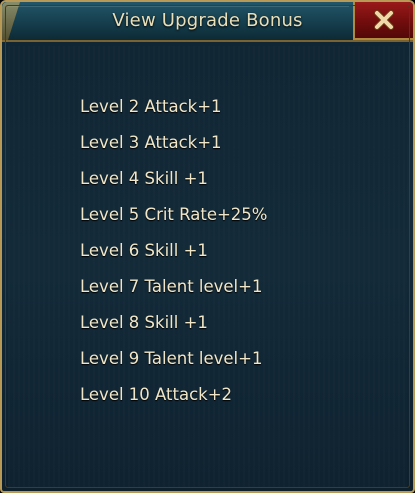 This screenshot has height=493, width=415. What do you see at coordinates (156, 394) in the screenshot?
I see `bonus-item: Level 10 Attack+2` at bounding box center [156, 394].